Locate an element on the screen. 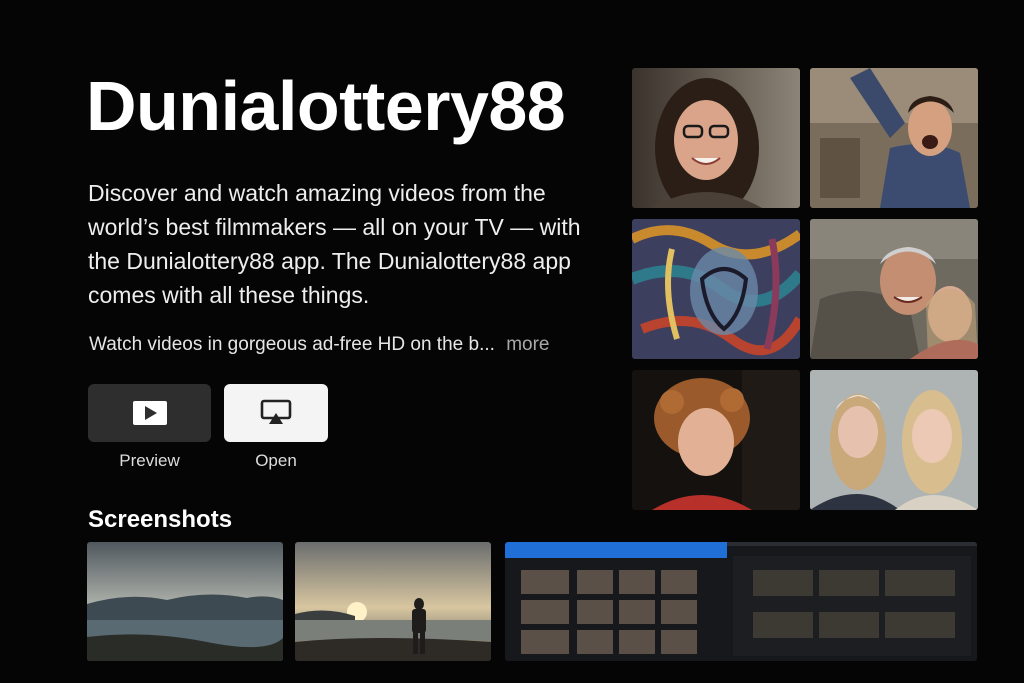 This screenshot has width=1024, height=683. coastal-landscape-image is located at coordinates (185, 601).